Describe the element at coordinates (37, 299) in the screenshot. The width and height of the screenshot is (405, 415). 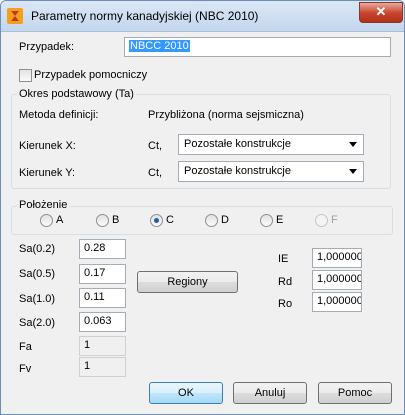
I see `sa10-label: Sa(1.0)` at that location.